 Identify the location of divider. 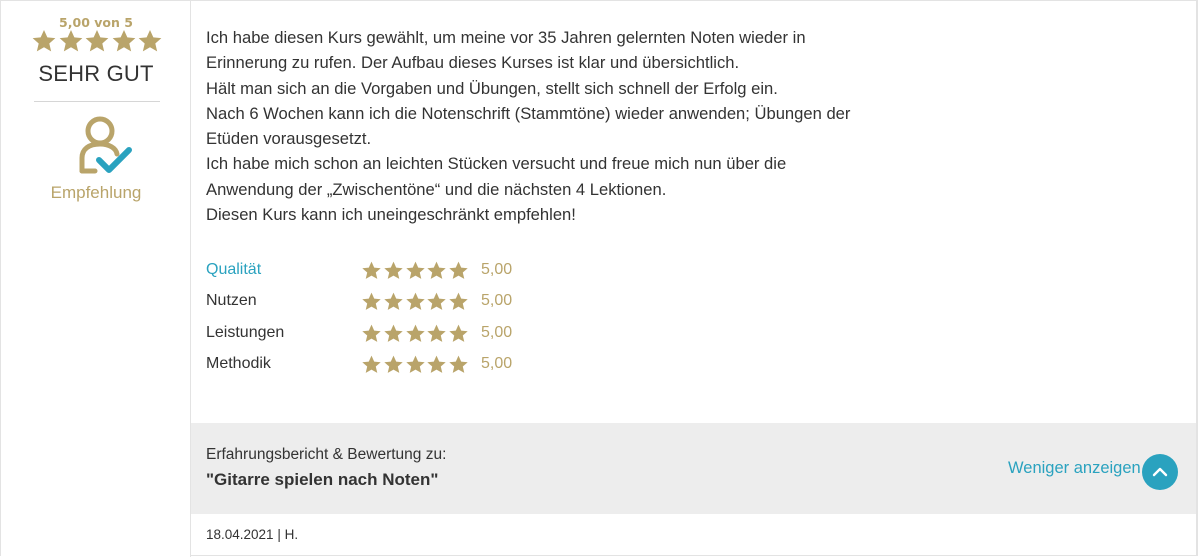
(97, 101).